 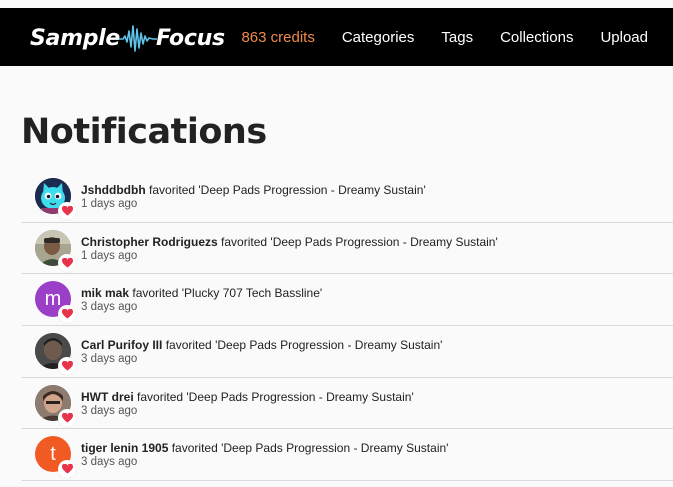 I want to click on sample-title: 'Plucky 707 Tech Bassline', so click(x=252, y=293).